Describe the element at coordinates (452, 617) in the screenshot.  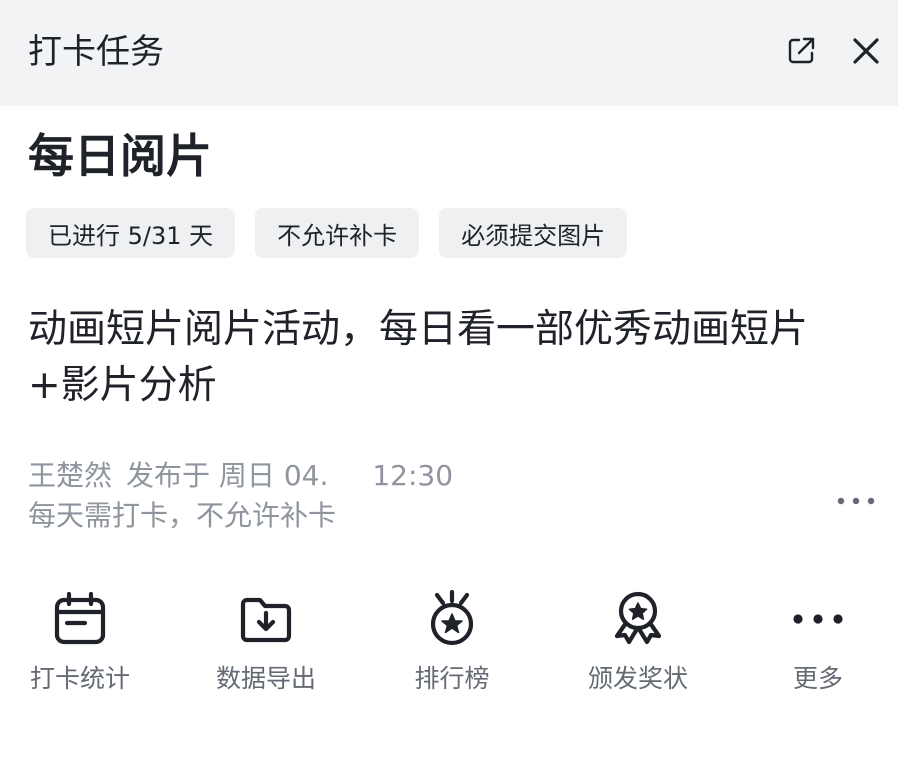
I see `star-medal-icon` at that location.